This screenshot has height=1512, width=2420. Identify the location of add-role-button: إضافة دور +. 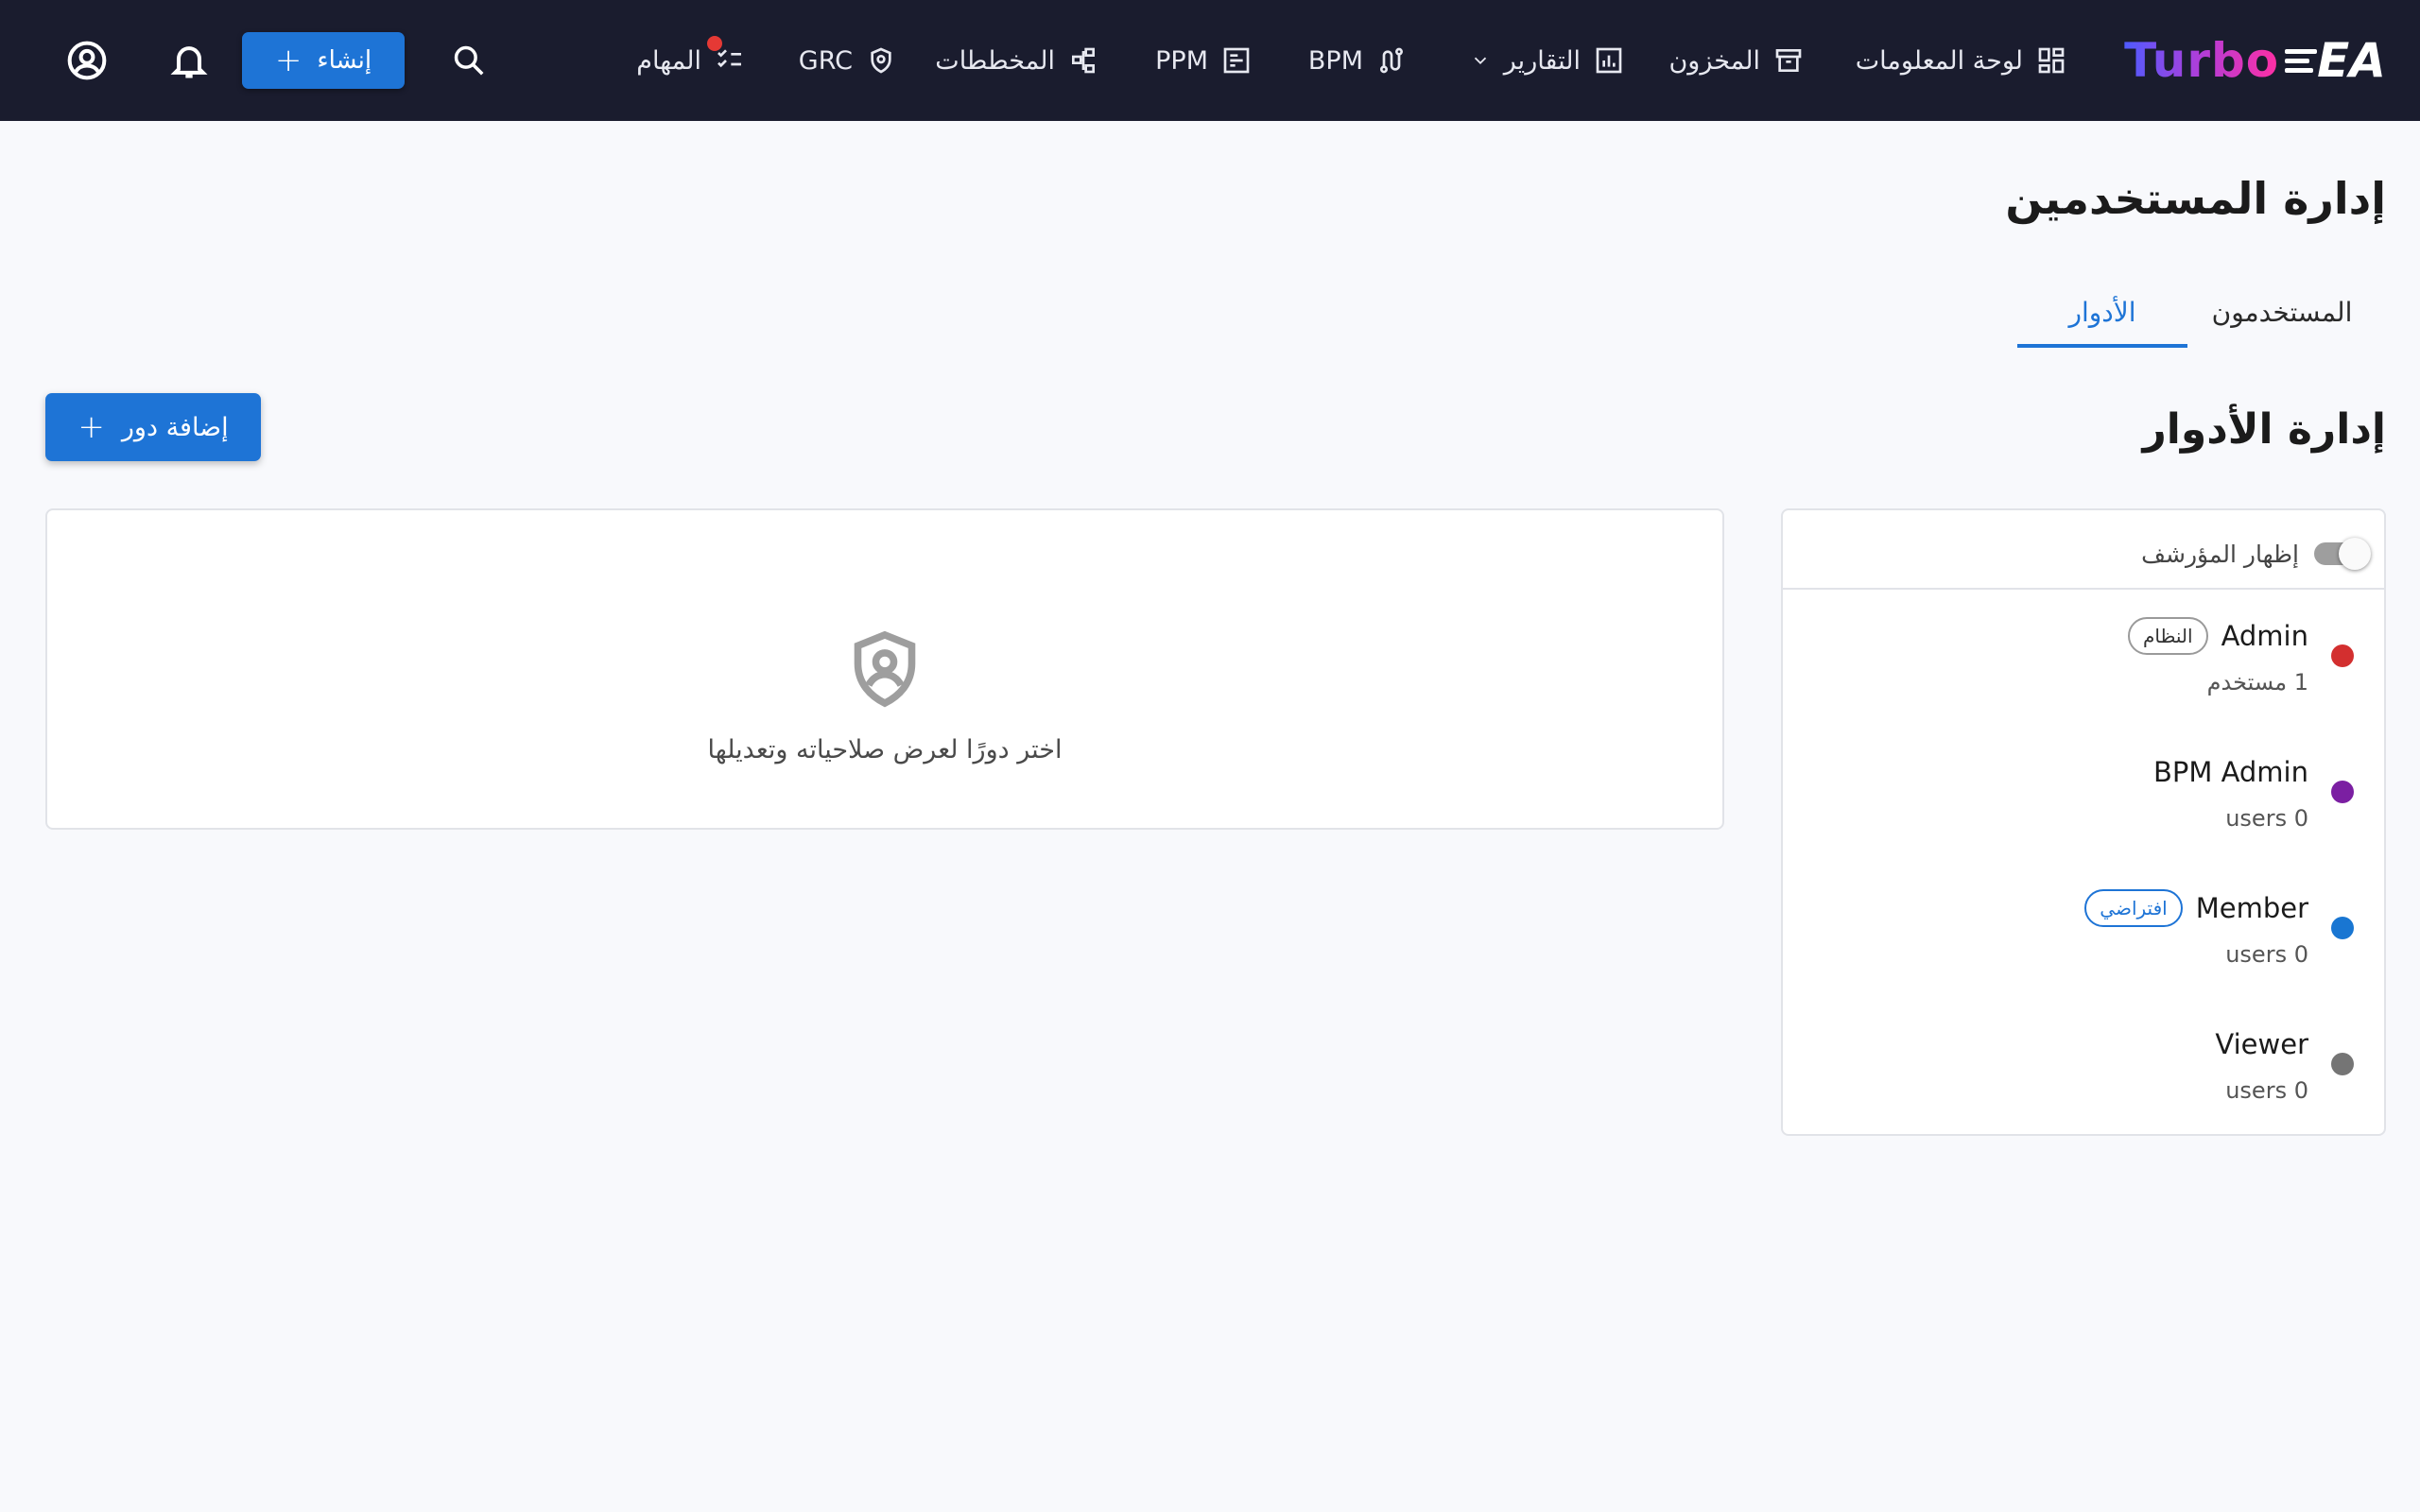
(153, 427).